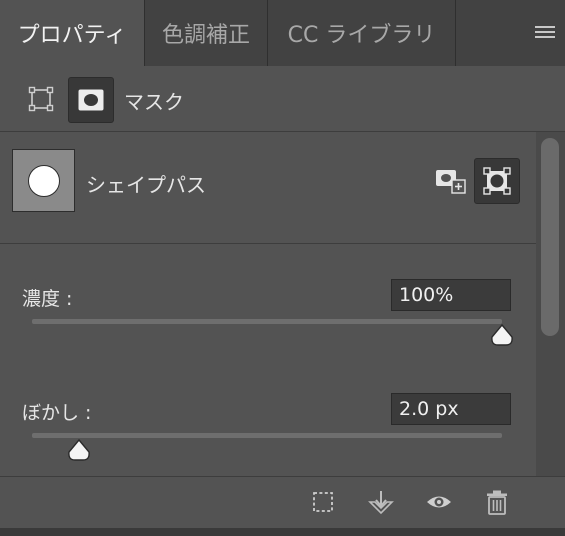 This screenshot has width=565, height=536. I want to click on tab-properties-label: プロパティ, so click(72, 35).